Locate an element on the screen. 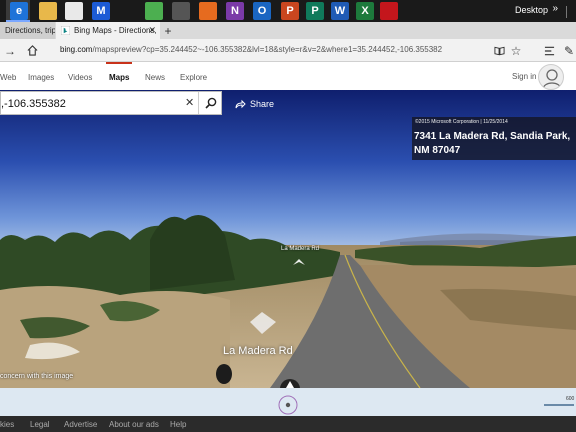  footer-link-about-ads: About our ads is located at coordinates (134, 424).